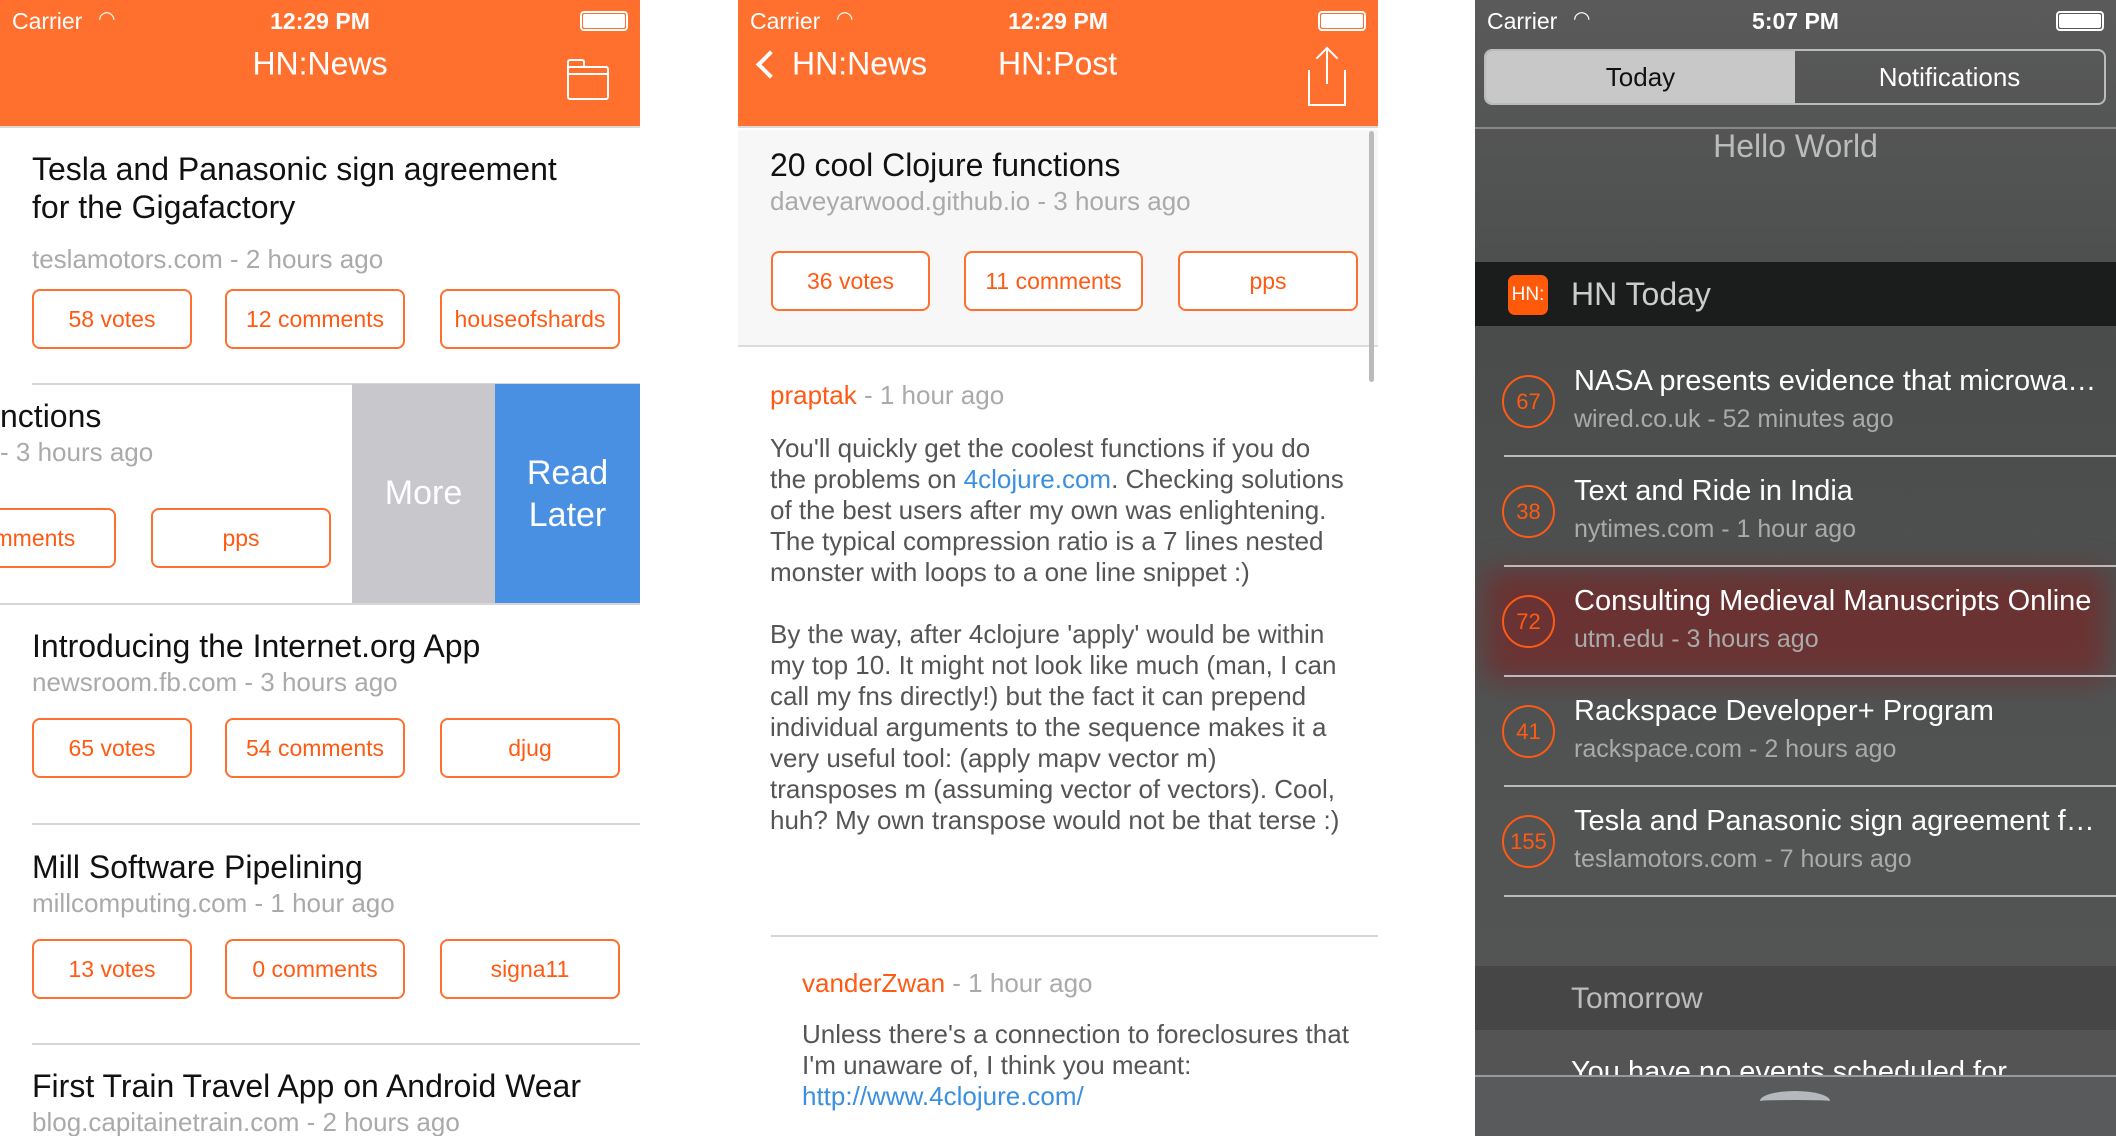  Describe the element at coordinates (943, 1096) in the screenshot. I see `comment-link: http://www.4clojure.com/` at that location.